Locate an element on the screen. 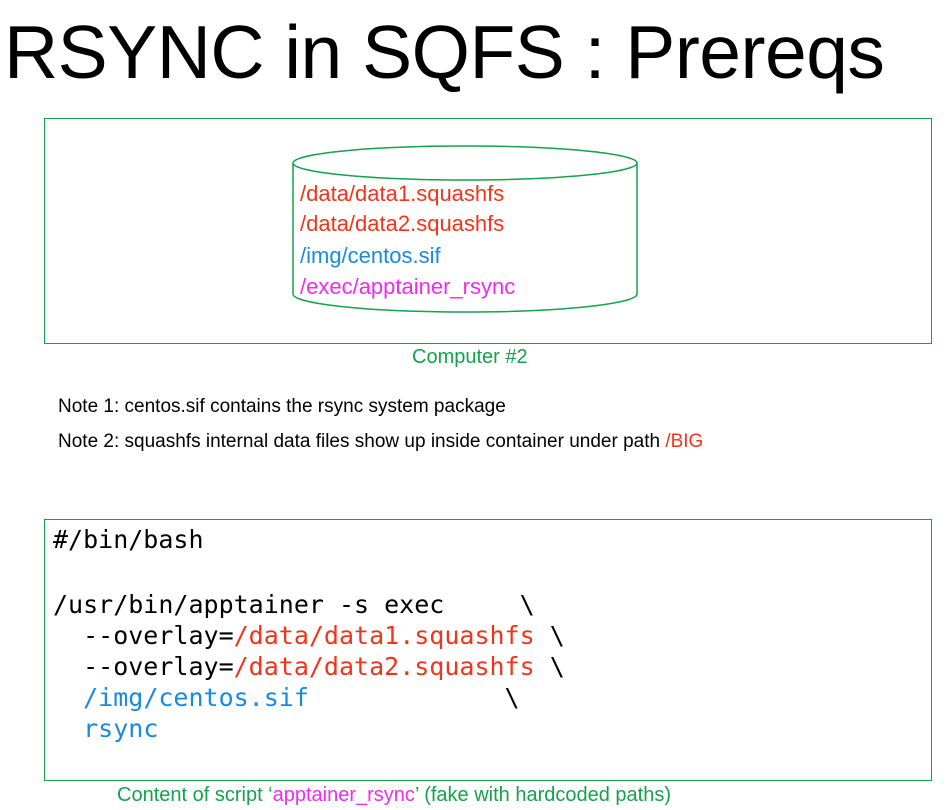 The image size is (951, 810). code-line-rsync: rsync is located at coordinates (105, 728).